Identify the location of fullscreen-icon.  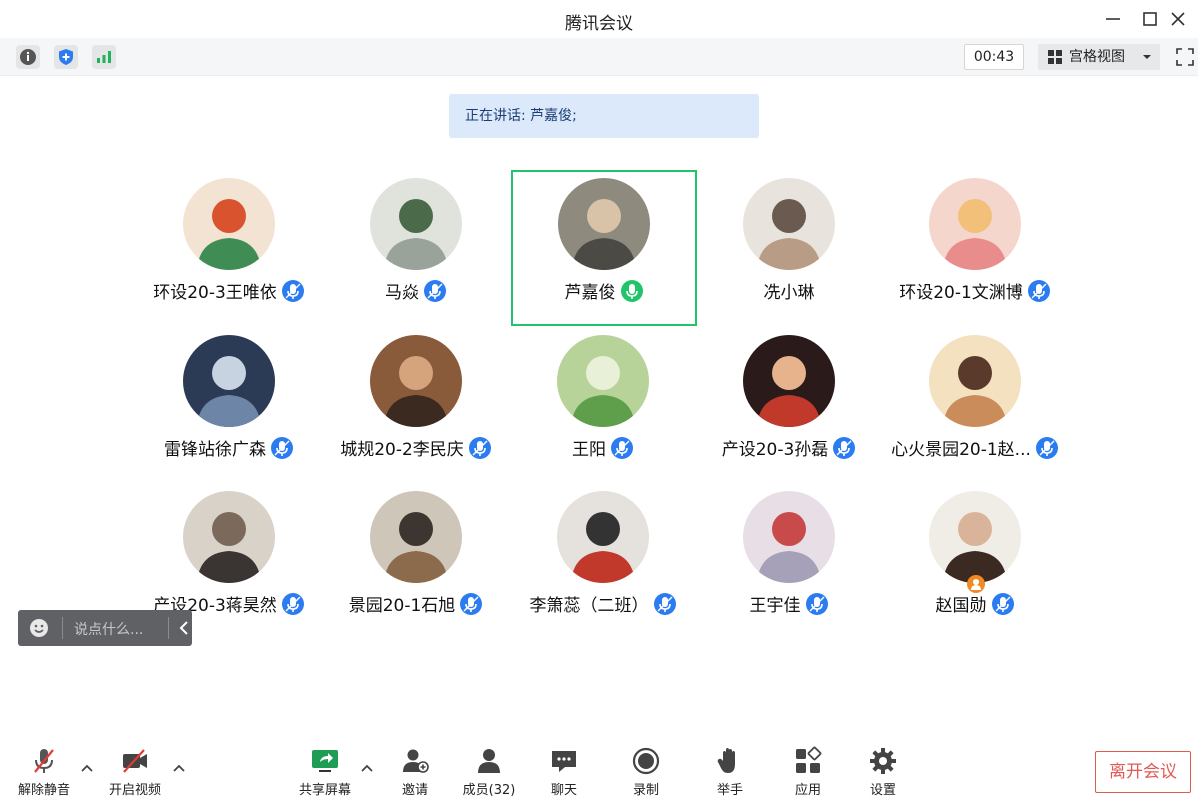
(1185, 57).